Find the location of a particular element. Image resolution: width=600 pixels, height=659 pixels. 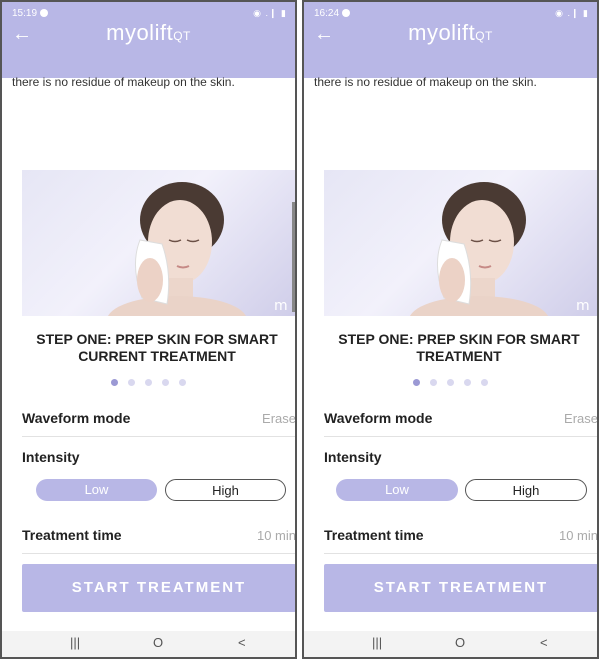

scrollbar is located at coordinates (293, 257).